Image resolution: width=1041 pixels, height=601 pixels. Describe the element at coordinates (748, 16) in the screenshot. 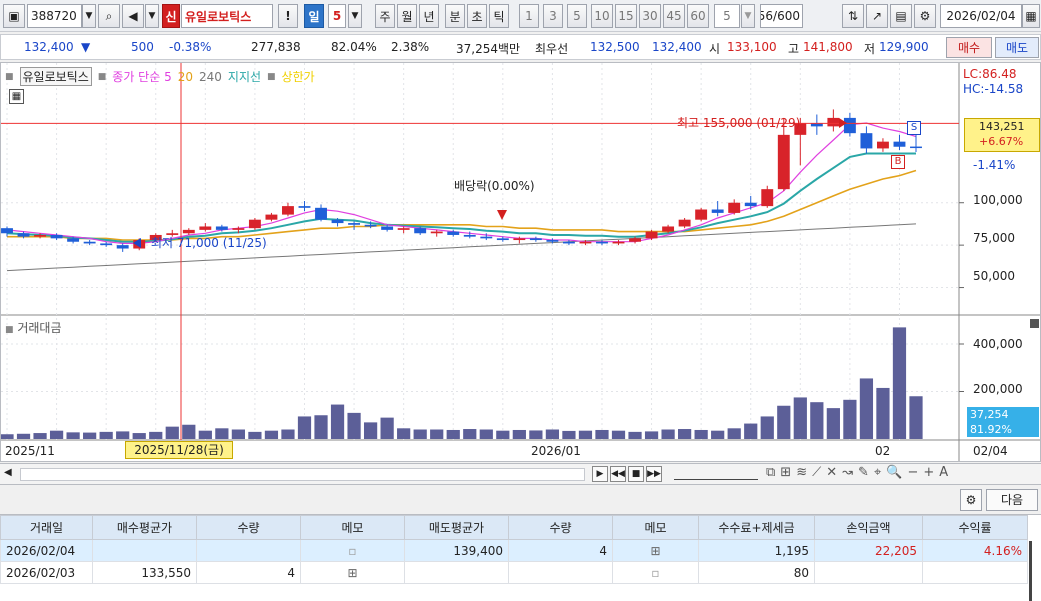

I see `interval-dropdown-icon: ▼` at that location.